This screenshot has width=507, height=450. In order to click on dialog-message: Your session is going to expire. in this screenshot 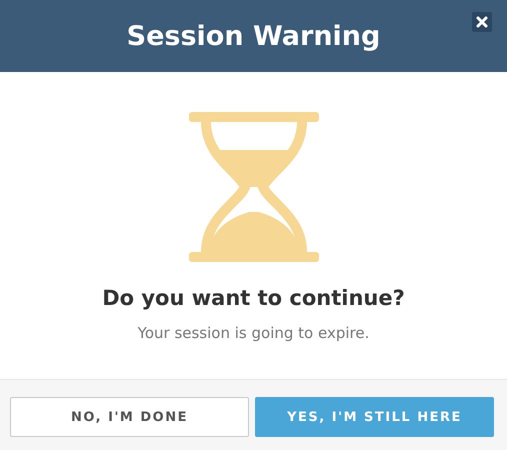, I will do `click(254, 333)`.